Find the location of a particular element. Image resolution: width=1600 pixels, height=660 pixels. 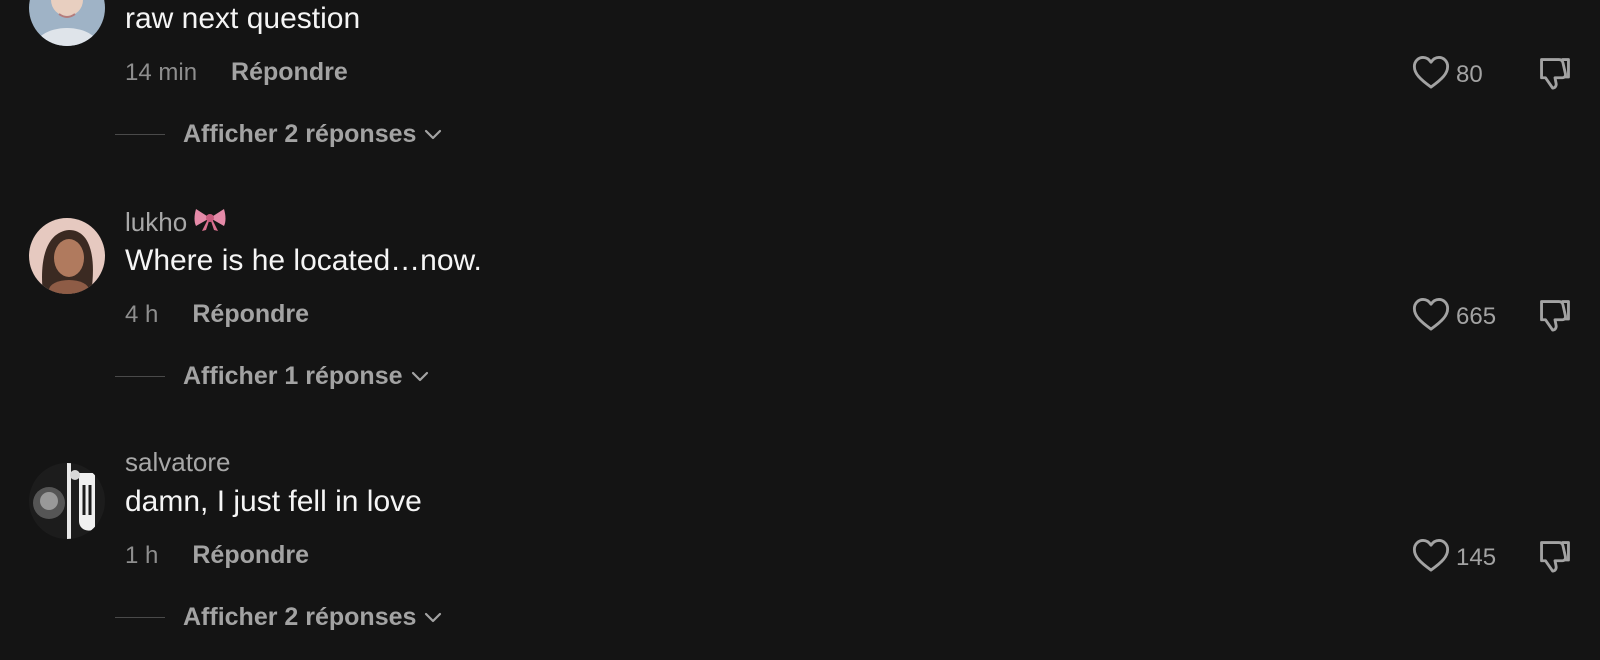

comment-text: raw next question is located at coordinates (243, 18).